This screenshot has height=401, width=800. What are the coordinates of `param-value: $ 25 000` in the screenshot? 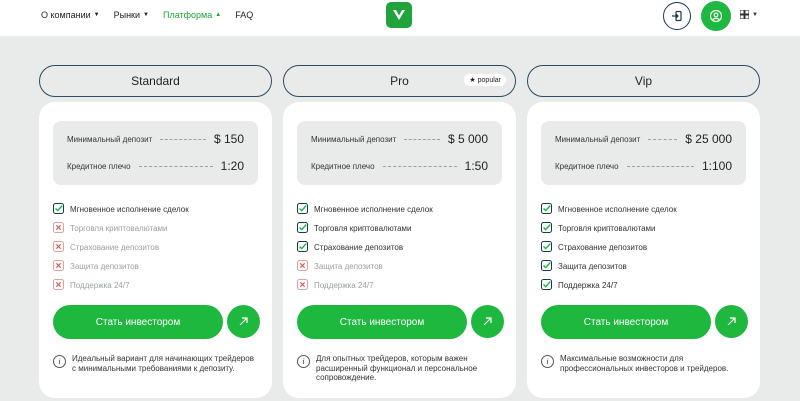 It's located at (708, 139).